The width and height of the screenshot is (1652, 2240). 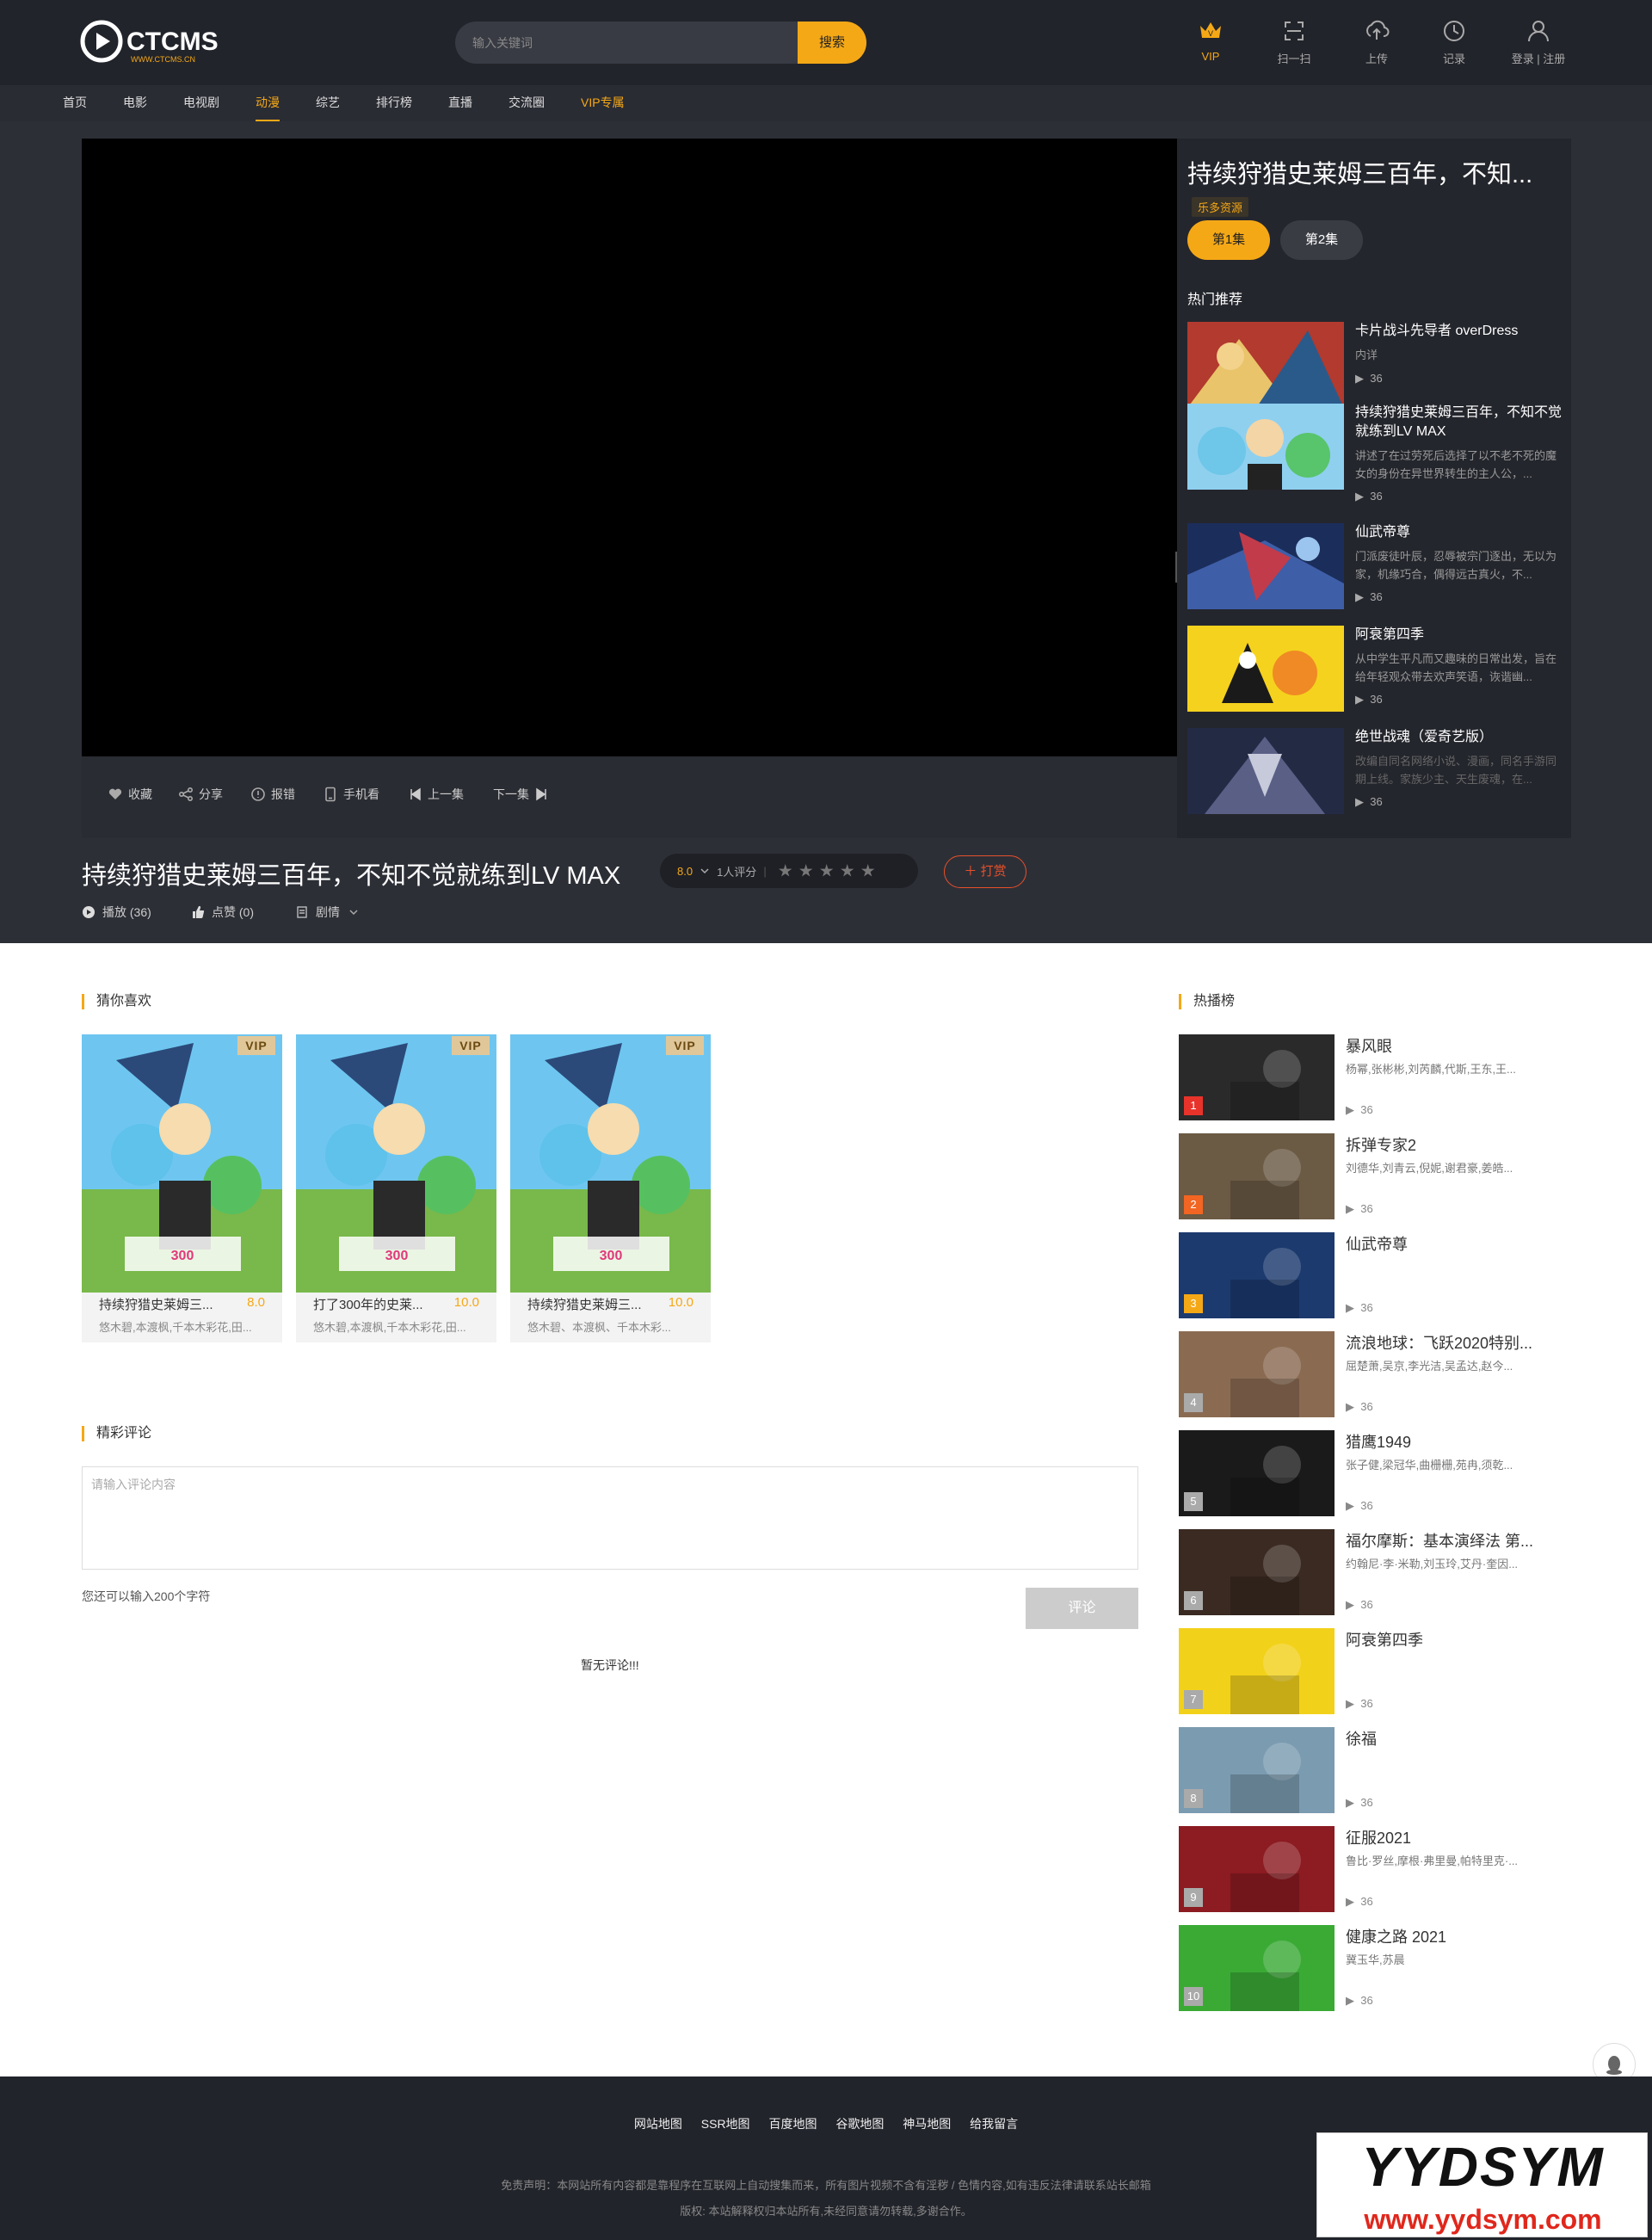 What do you see at coordinates (603, 102) in the screenshot?
I see `nav-vip: VIP专属` at bounding box center [603, 102].